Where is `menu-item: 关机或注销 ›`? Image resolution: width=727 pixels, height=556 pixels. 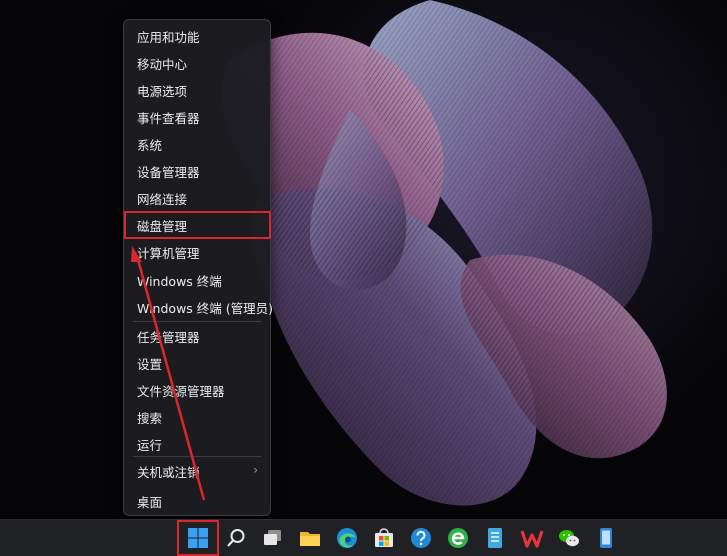 menu-item: 关机或注销 › is located at coordinates (197, 470).